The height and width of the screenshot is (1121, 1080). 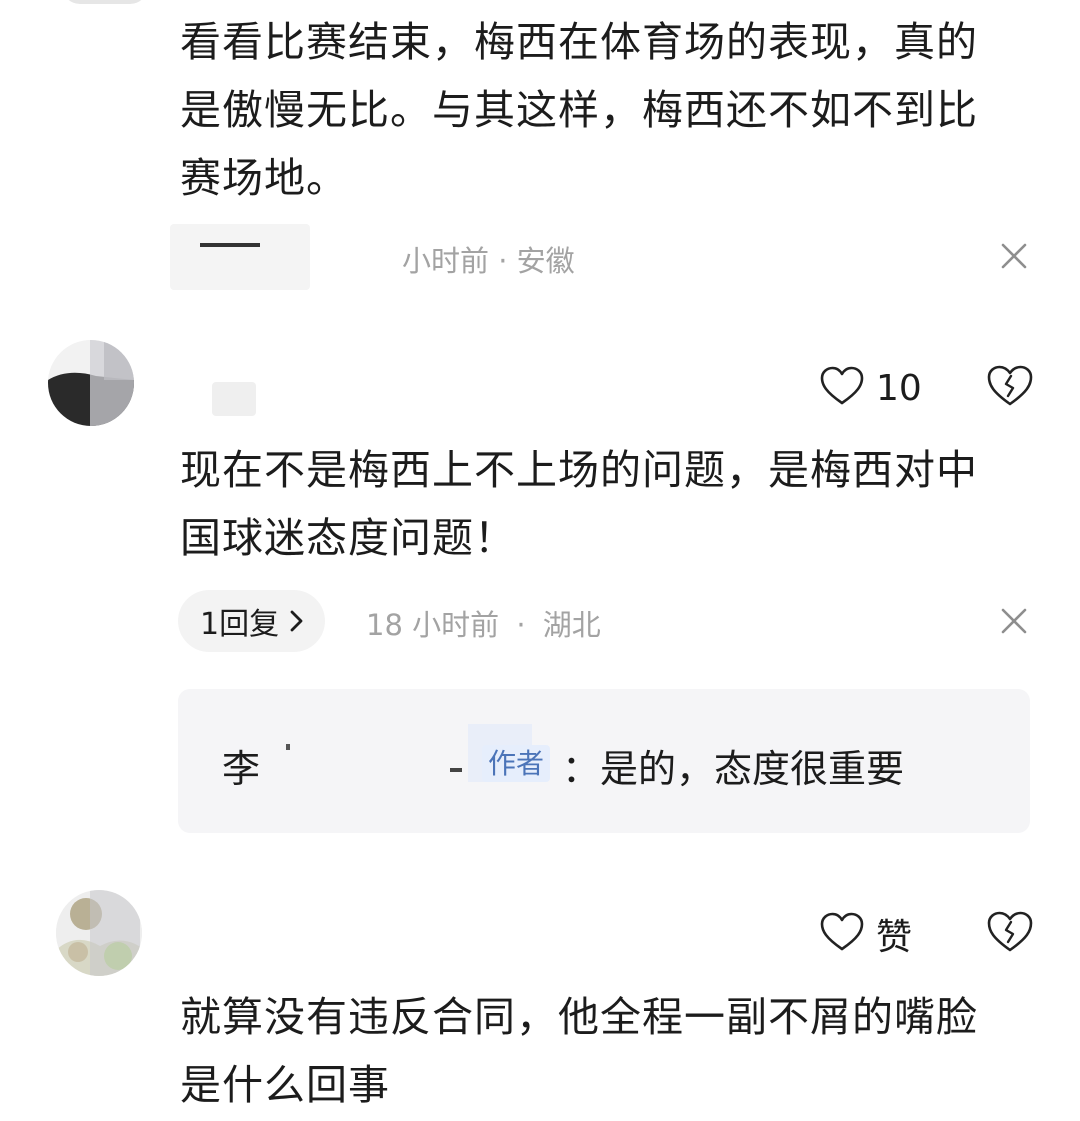 What do you see at coordinates (579, 42) in the screenshot?
I see `comment-text-line: 看看比赛结束，梅西在体育场的表现，真的` at bounding box center [579, 42].